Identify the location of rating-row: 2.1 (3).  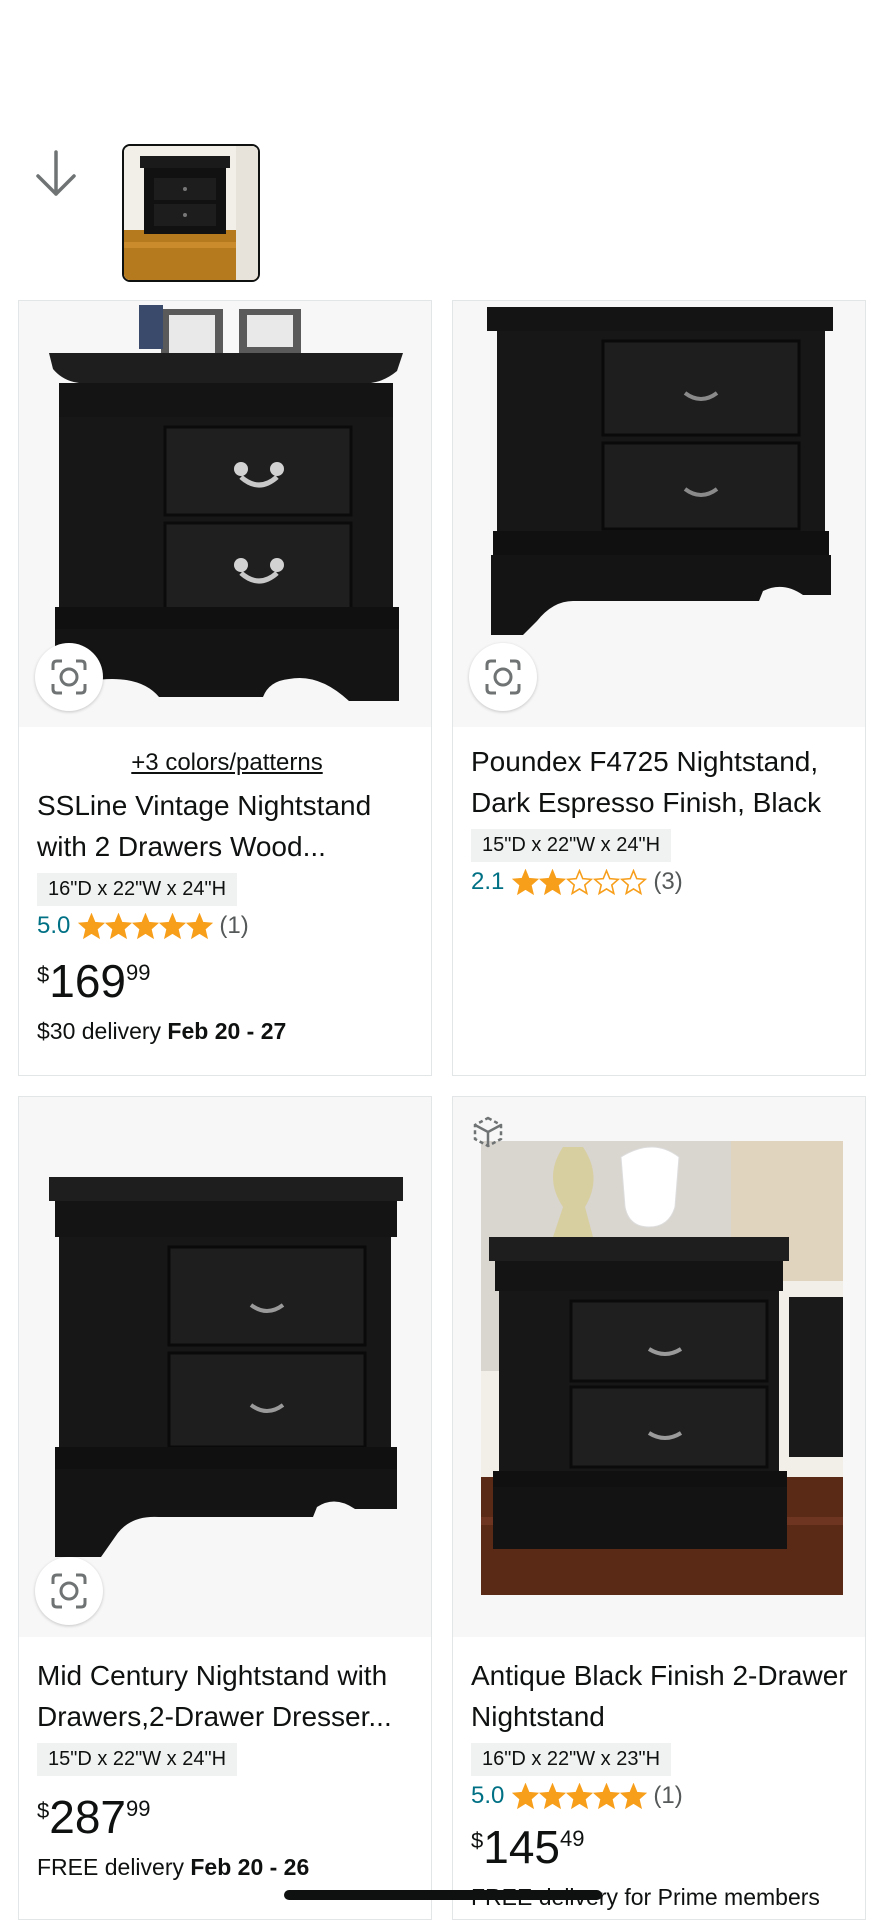
(661, 882).